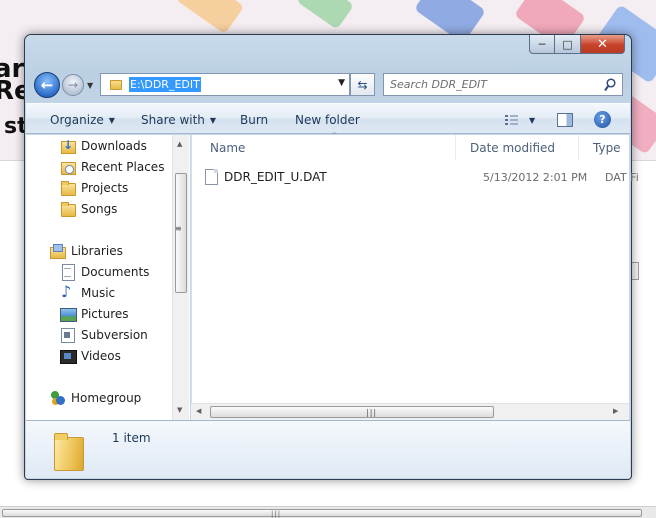 The width and height of the screenshot is (656, 518). I want to click on subversion-icon, so click(68, 335).